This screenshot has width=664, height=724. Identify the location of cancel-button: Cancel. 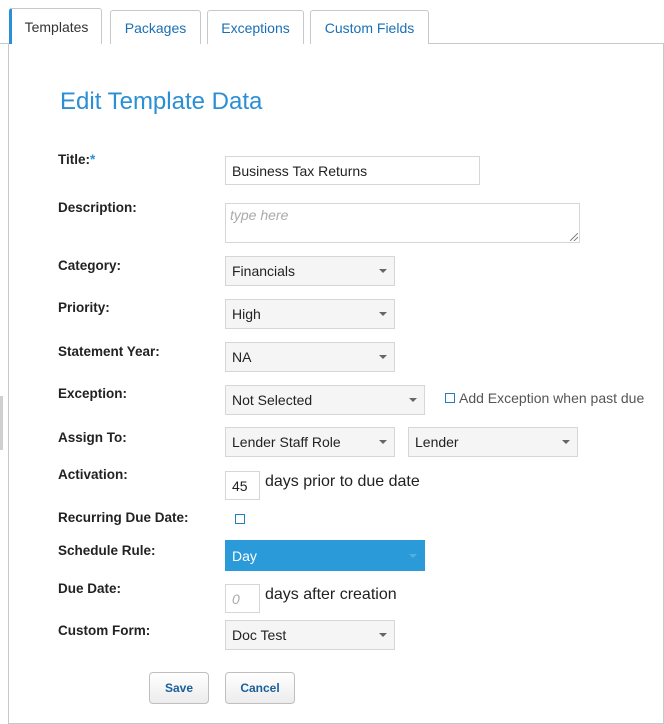
(260, 688).